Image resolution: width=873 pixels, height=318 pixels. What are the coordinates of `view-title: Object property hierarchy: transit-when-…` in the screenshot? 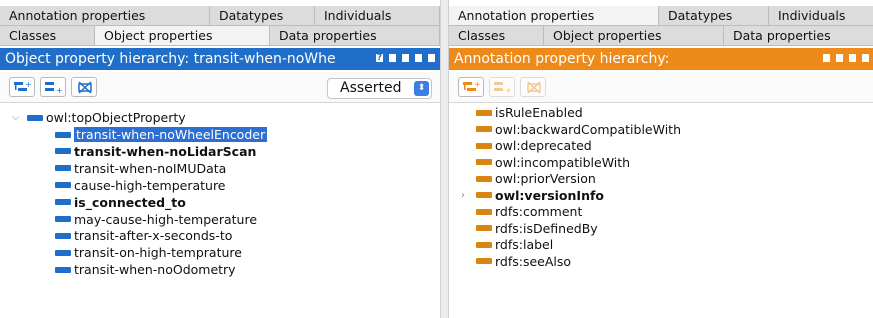 It's located at (220, 59).